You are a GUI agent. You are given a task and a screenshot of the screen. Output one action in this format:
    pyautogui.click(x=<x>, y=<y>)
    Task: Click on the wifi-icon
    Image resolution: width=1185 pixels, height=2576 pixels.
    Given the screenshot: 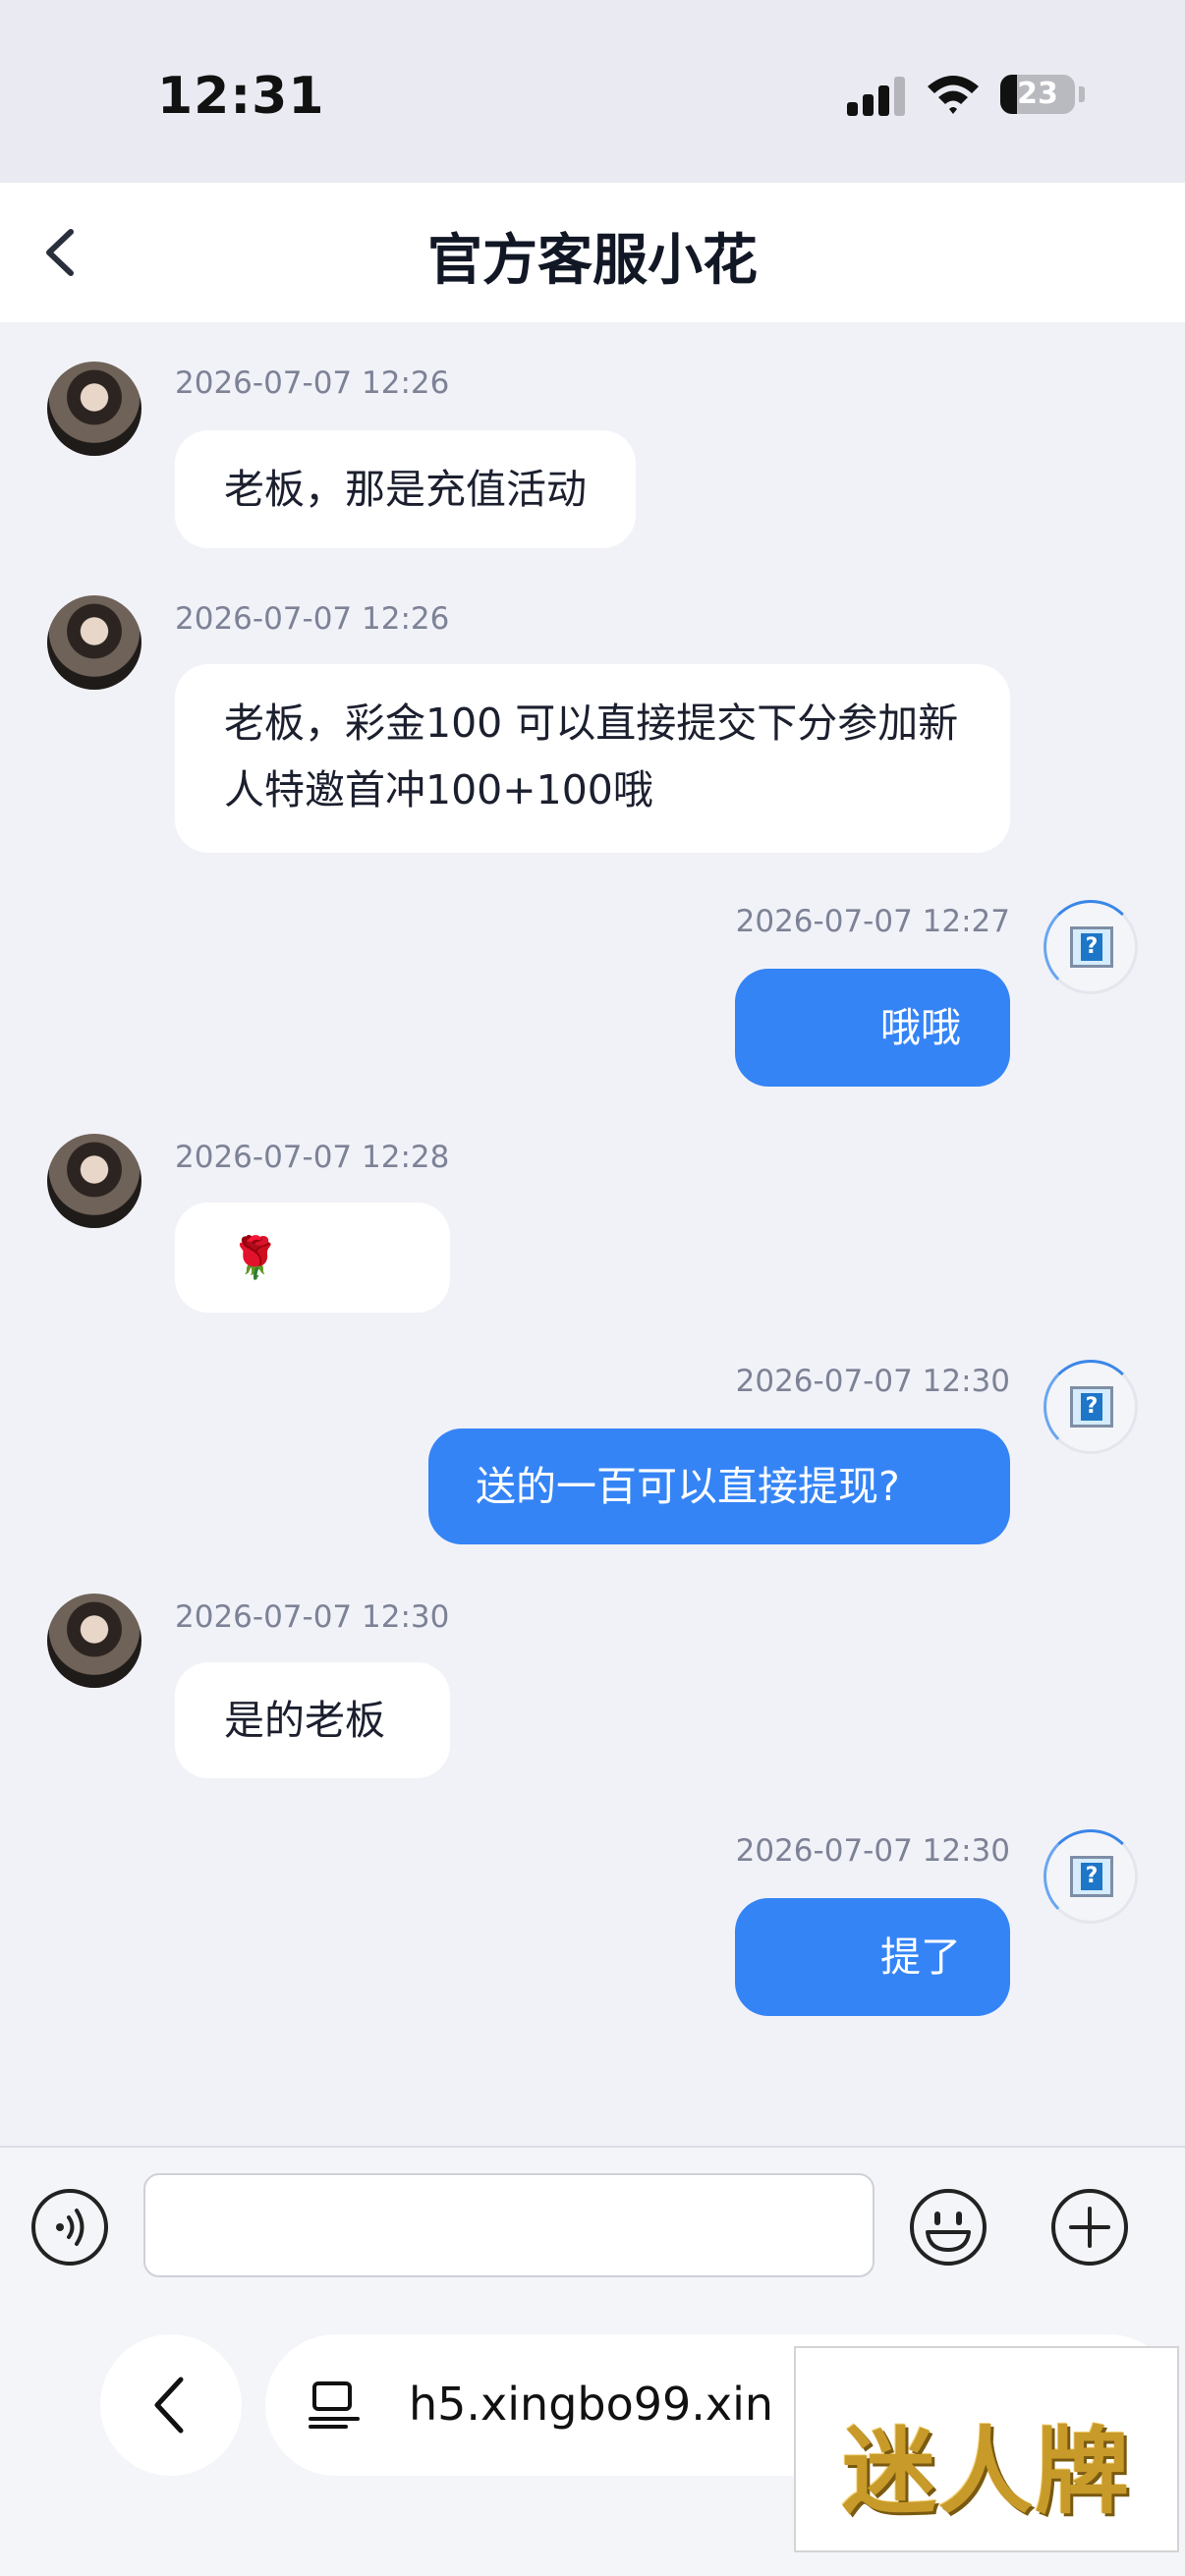 What is the action you would take?
    pyautogui.click(x=954, y=95)
    